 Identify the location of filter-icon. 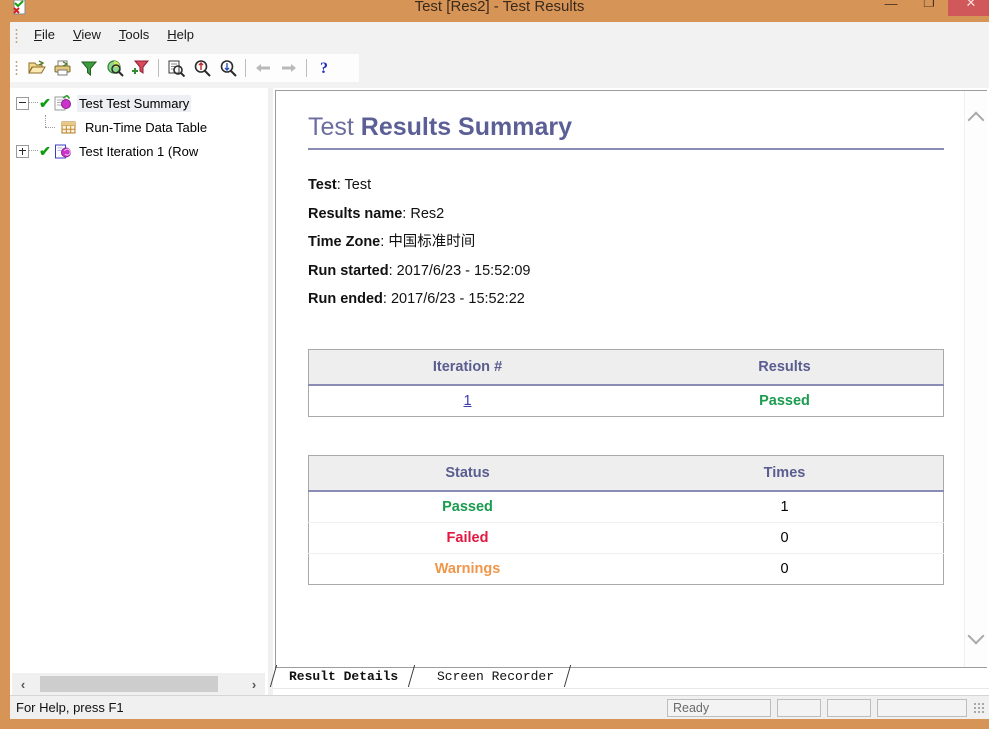
(89, 68).